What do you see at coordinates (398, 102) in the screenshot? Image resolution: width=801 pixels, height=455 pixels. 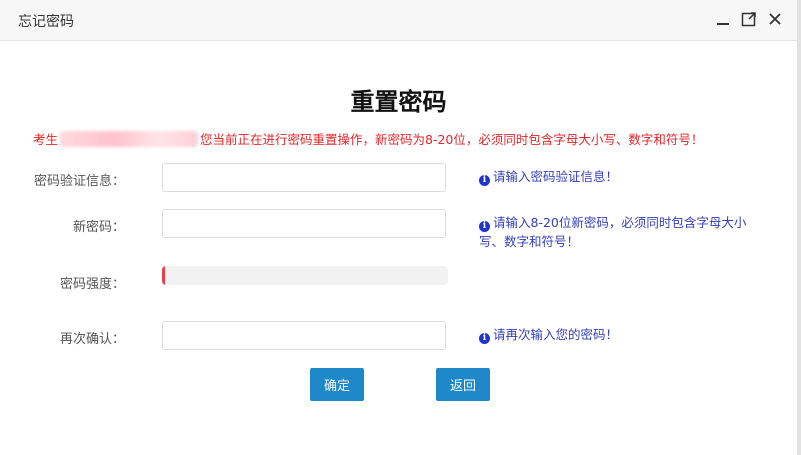 I see `page-title: 重置密码` at bounding box center [398, 102].